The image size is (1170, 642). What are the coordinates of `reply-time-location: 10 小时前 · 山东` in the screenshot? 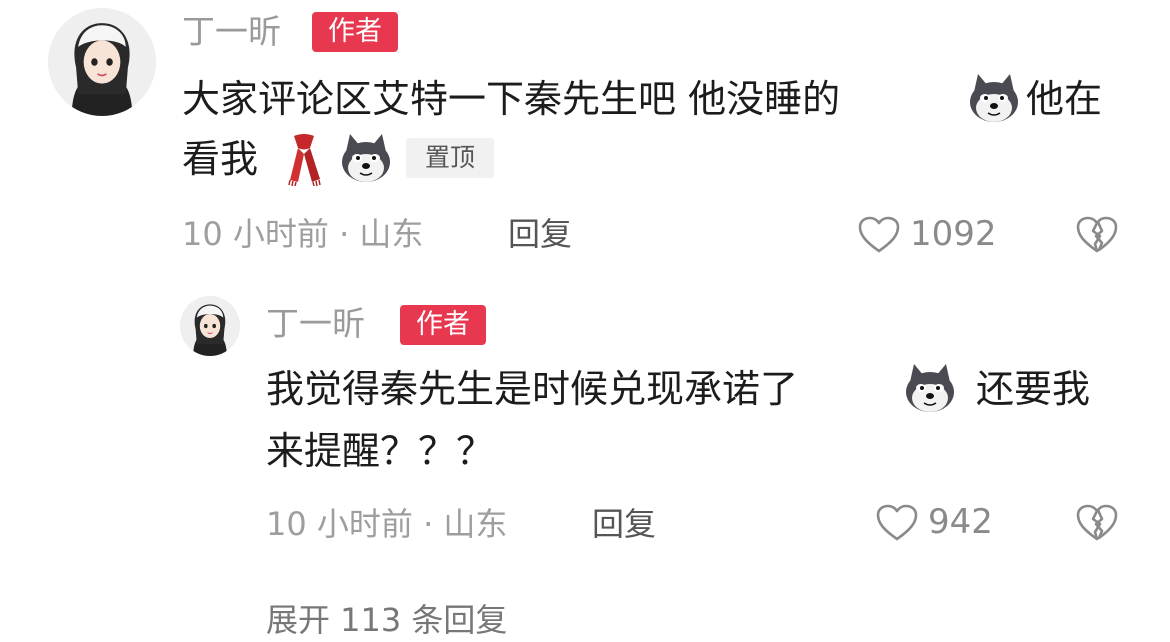 It's located at (387, 524).